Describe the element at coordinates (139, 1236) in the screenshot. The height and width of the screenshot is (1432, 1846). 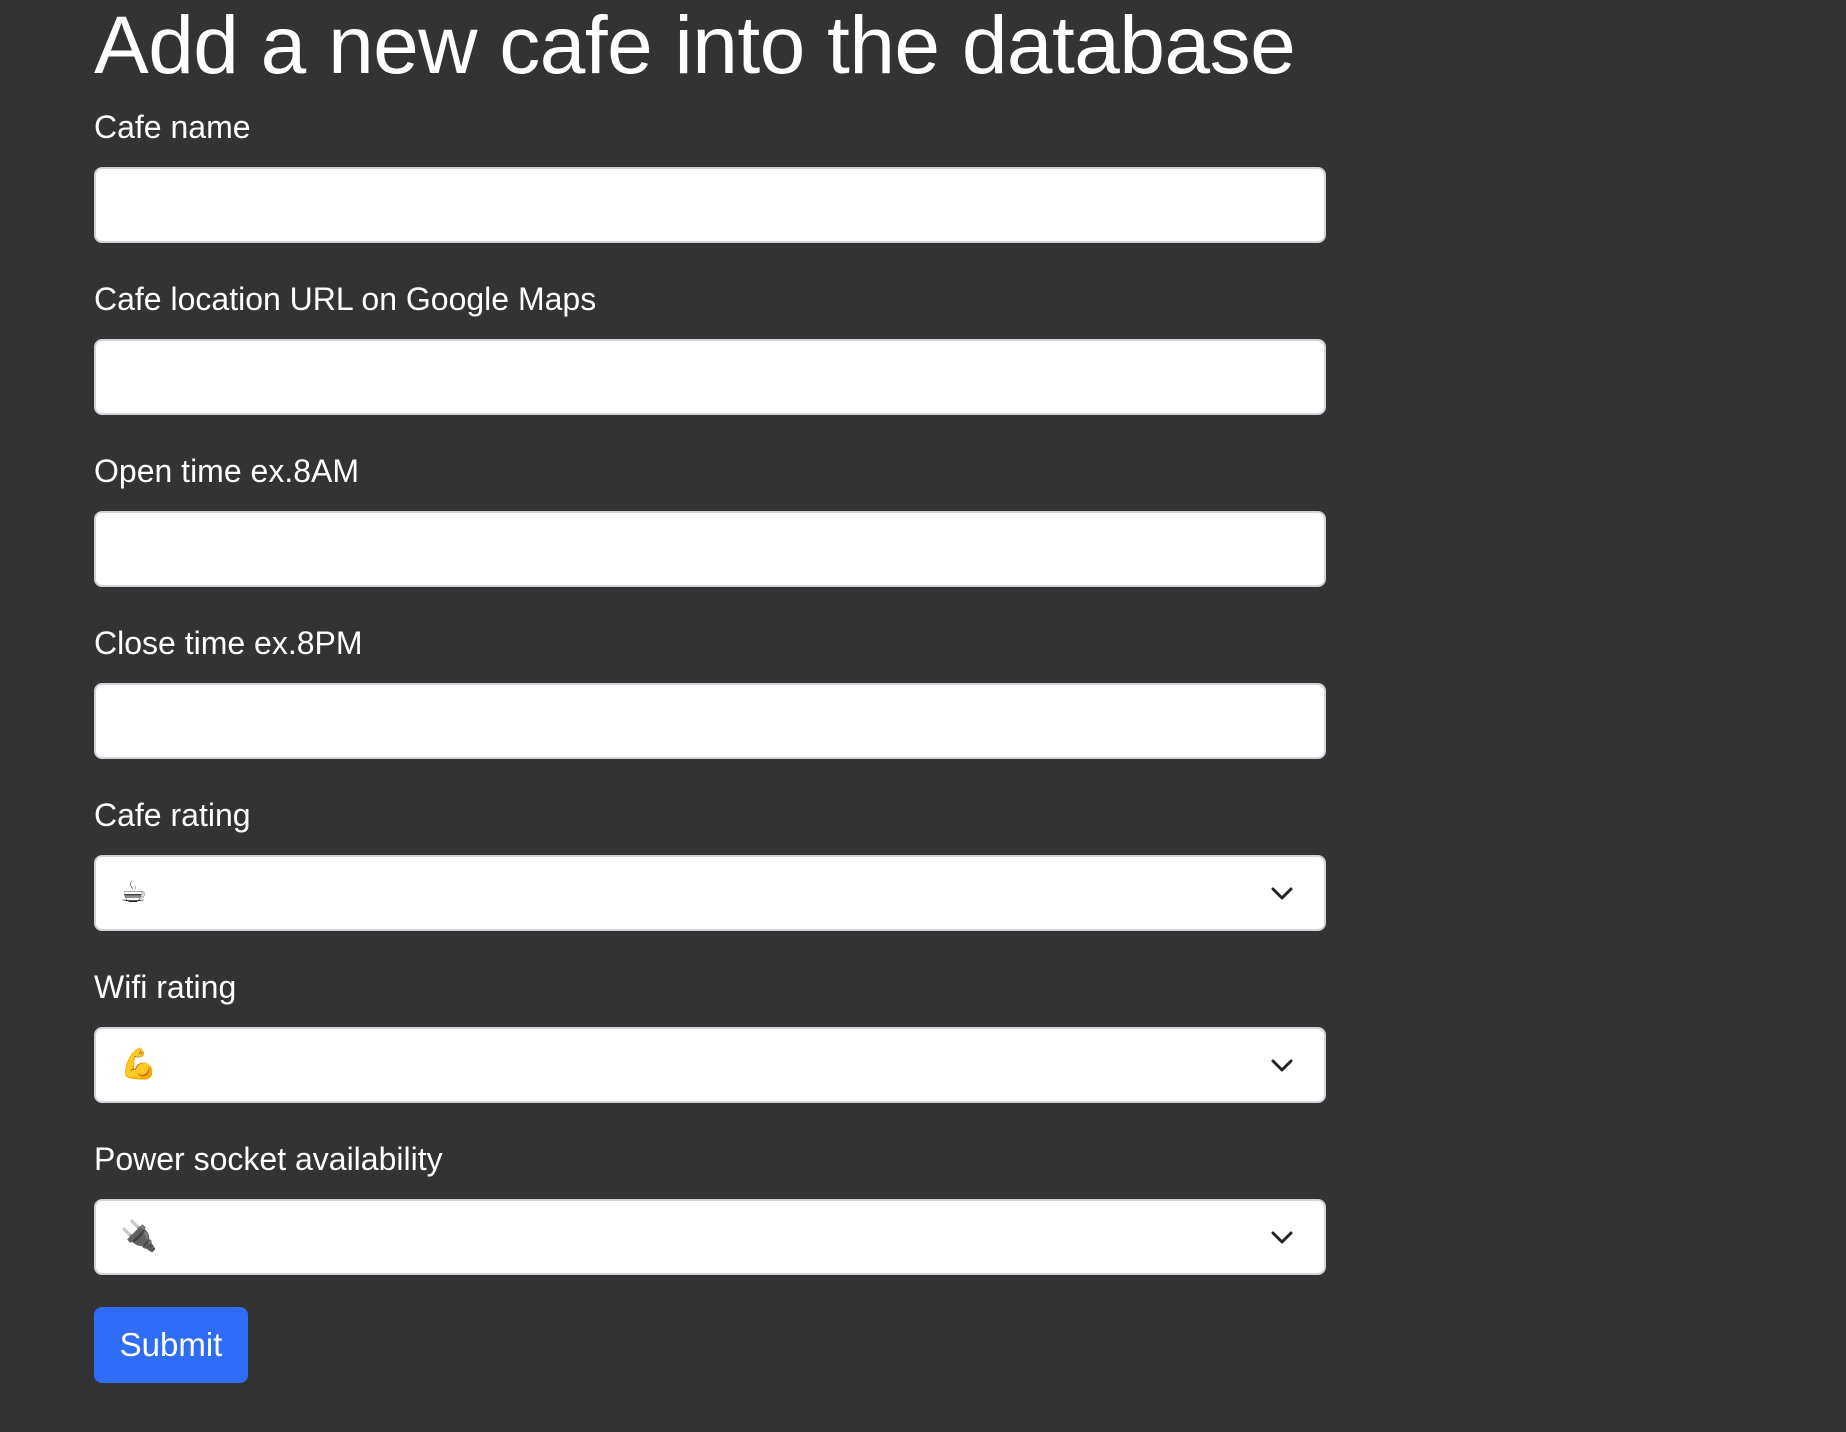
I see `power-socket-selected-value: 🔌` at that location.